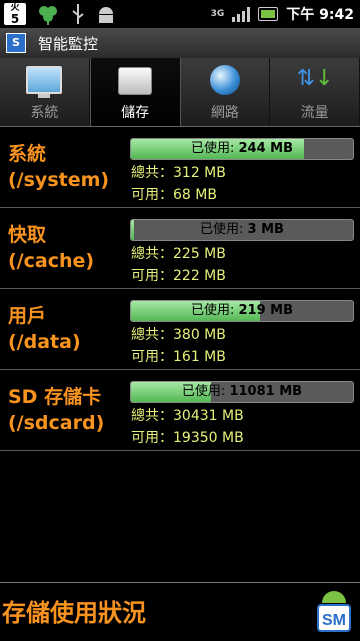 Image resolution: width=360 pixels, height=641 pixels. I want to click on usage-bar: 已使用: 11081 MB, so click(242, 392).